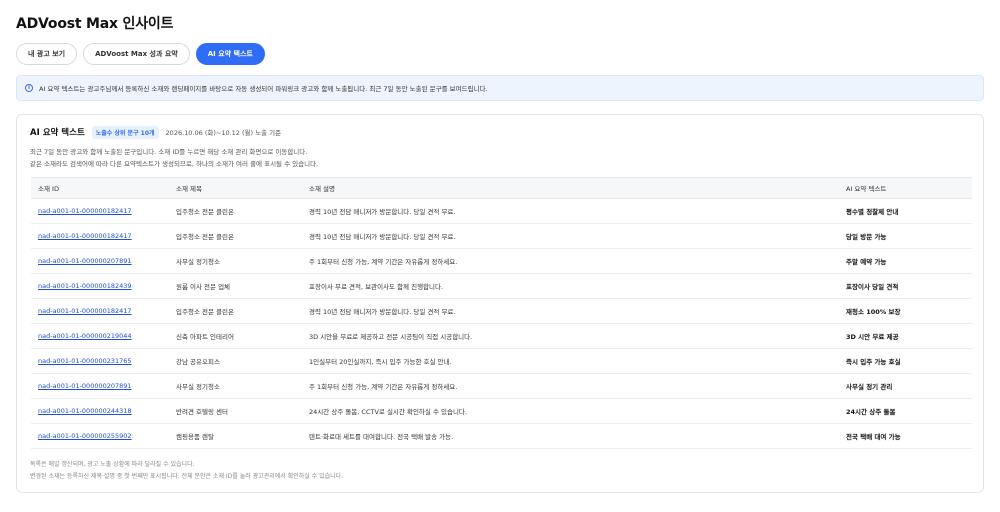 The image size is (1000, 512). What do you see at coordinates (189, 189) in the screenshot?
I see `header-creative-title: 소재 제목` at bounding box center [189, 189].